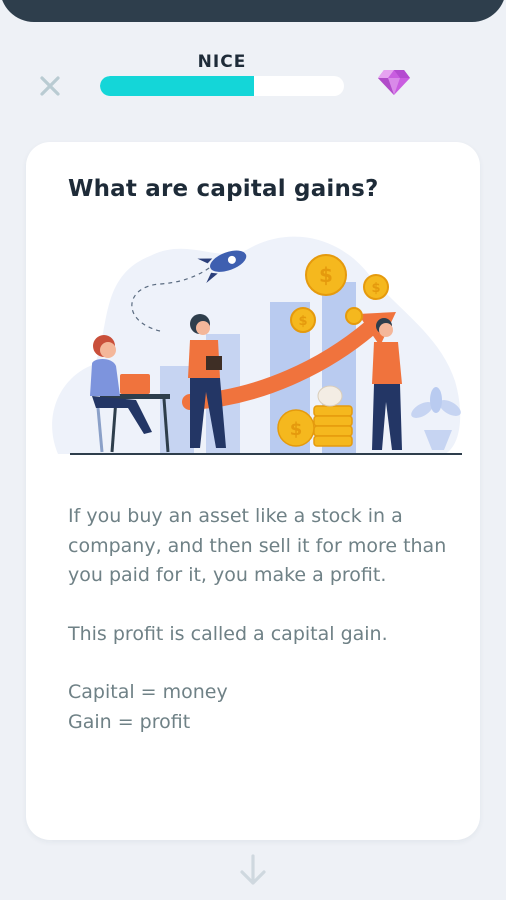  What do you see at coordinates (228, 633) in the screenshot?
I see `body-paragraph: This profit is called a capital gain.` at bounding box center [228, 633].